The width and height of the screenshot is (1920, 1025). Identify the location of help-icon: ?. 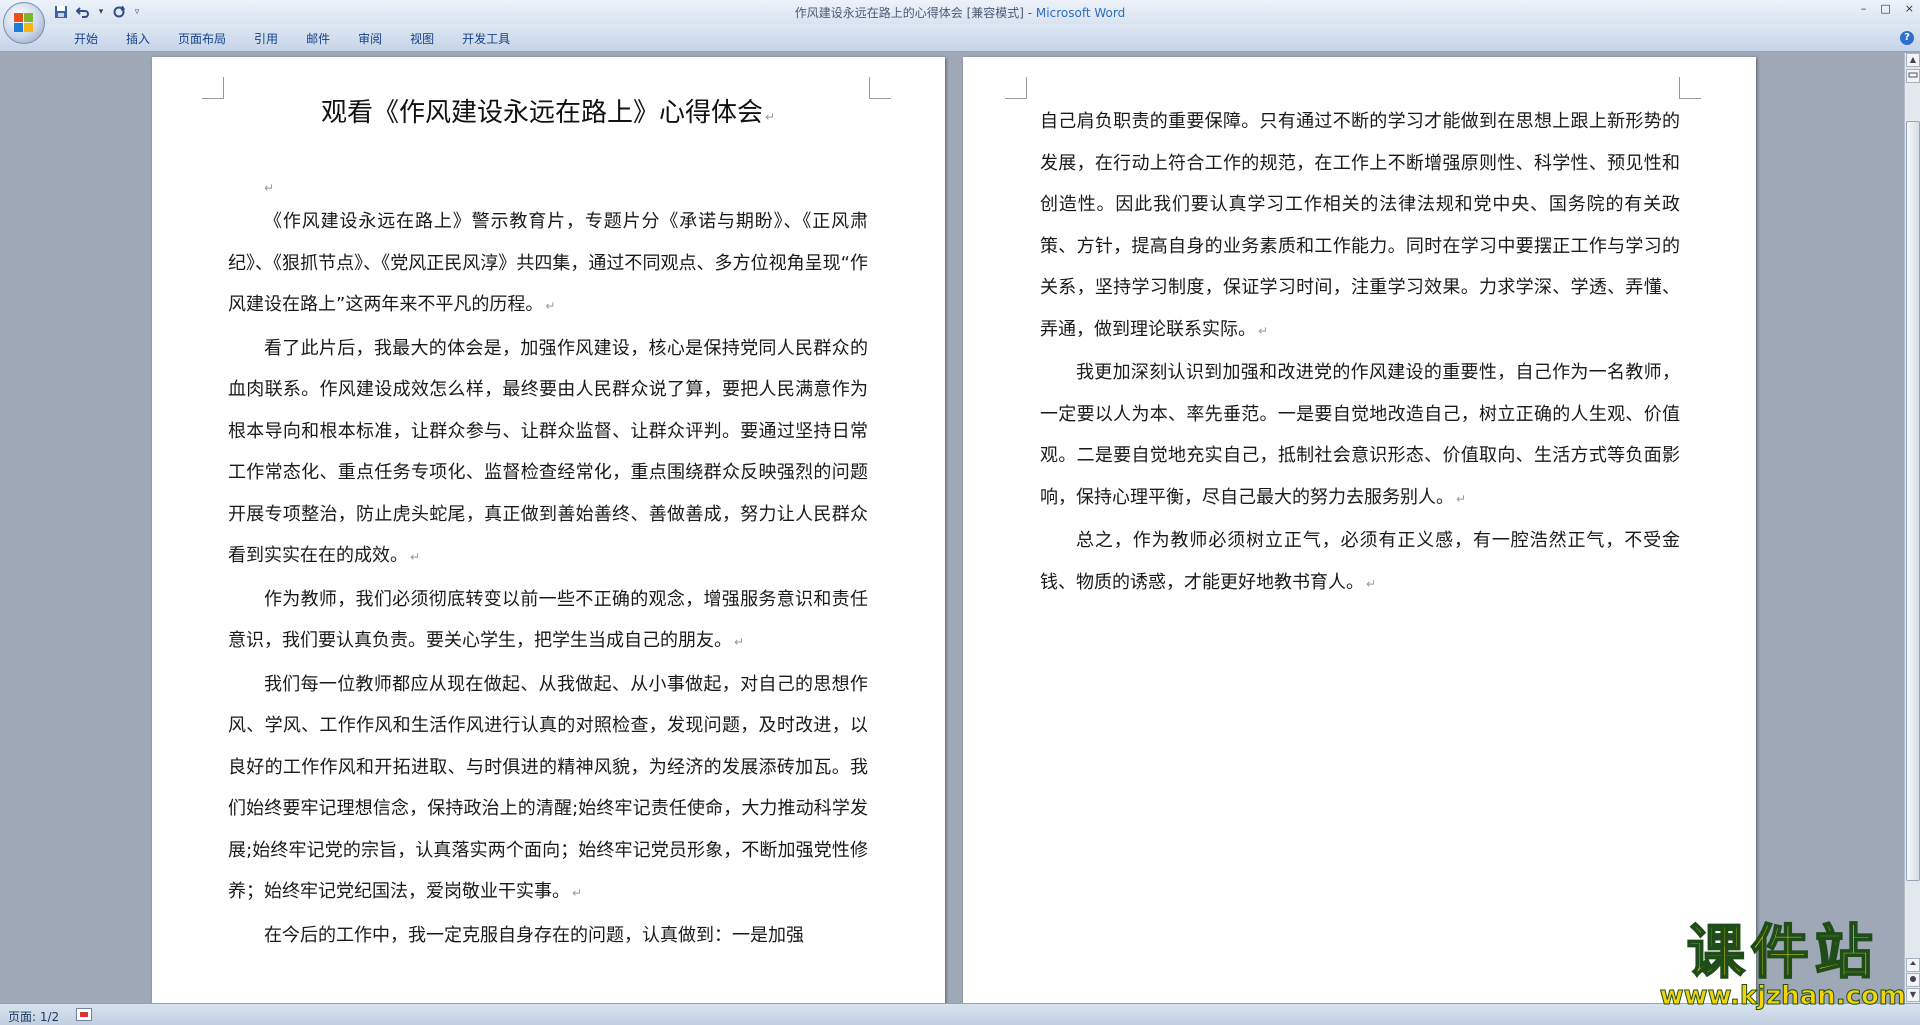
(1907, 38).